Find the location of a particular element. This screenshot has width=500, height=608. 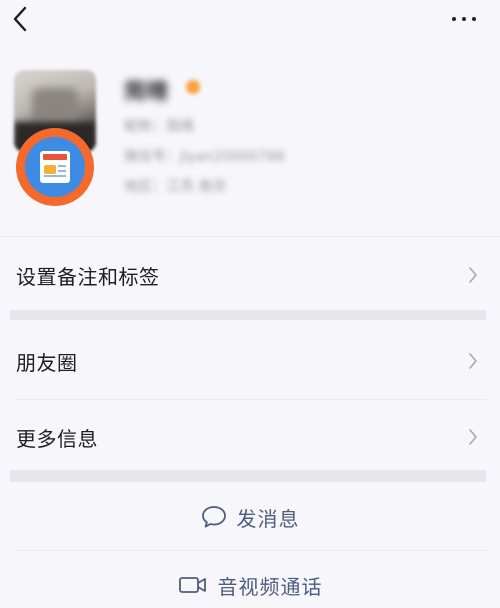

contact-name: 简晴 is located at coordinates (146, 92).